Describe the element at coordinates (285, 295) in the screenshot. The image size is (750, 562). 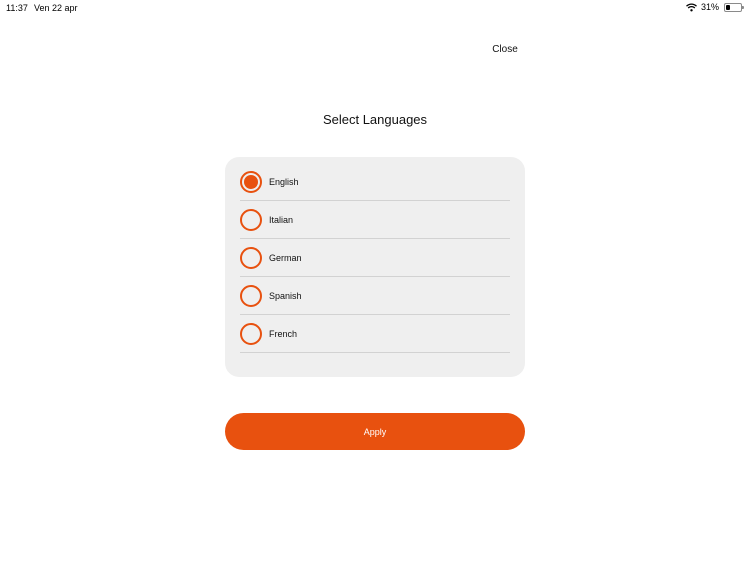
I see `language-label: Spanish` at that location.